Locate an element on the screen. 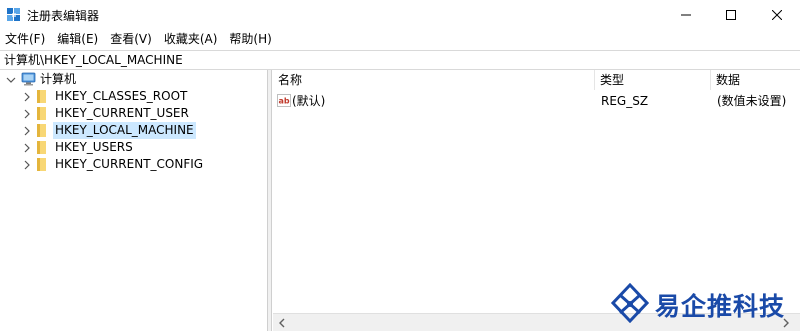 This screenshot has width=800, height=331. close-icon is located at coordinates (777, 15).